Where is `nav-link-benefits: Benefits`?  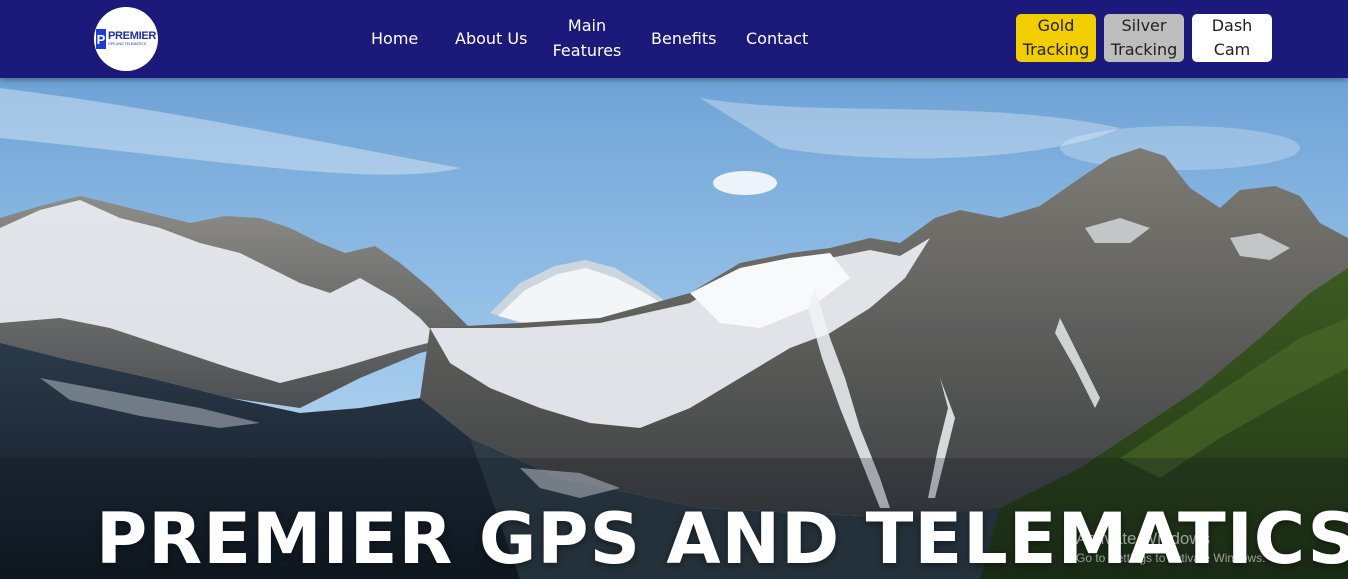
nav-link-benefits: Benefits is located at coordinates (684, 38).